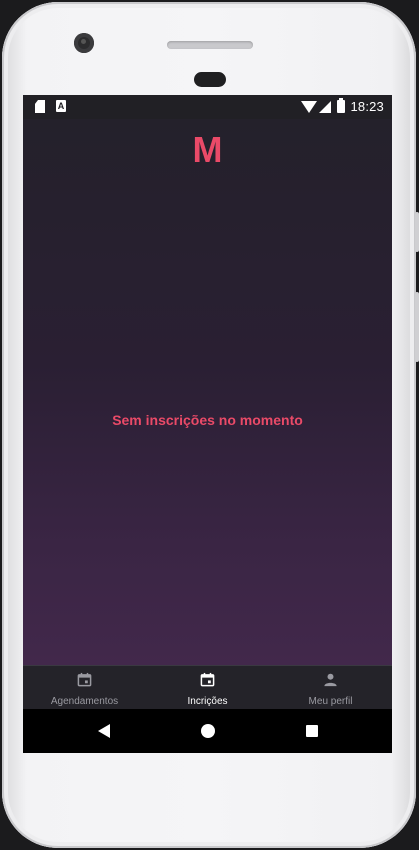 The image size is (419, 850). I want to click on a-icon: A, so click(61, 106).